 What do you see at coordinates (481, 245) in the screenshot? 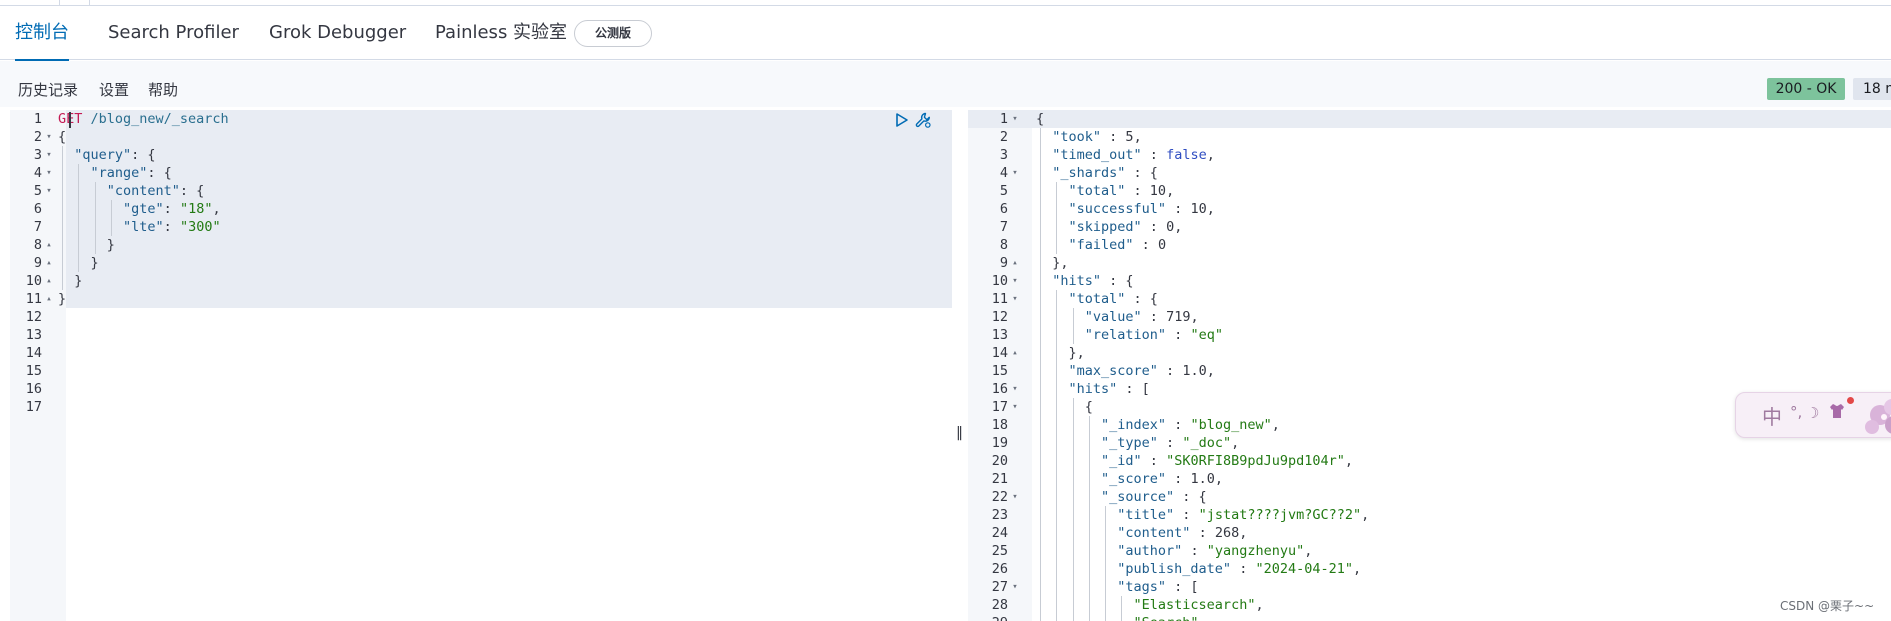
I see `code-line: 8 ▴ }` at bounding box center [481, 245].